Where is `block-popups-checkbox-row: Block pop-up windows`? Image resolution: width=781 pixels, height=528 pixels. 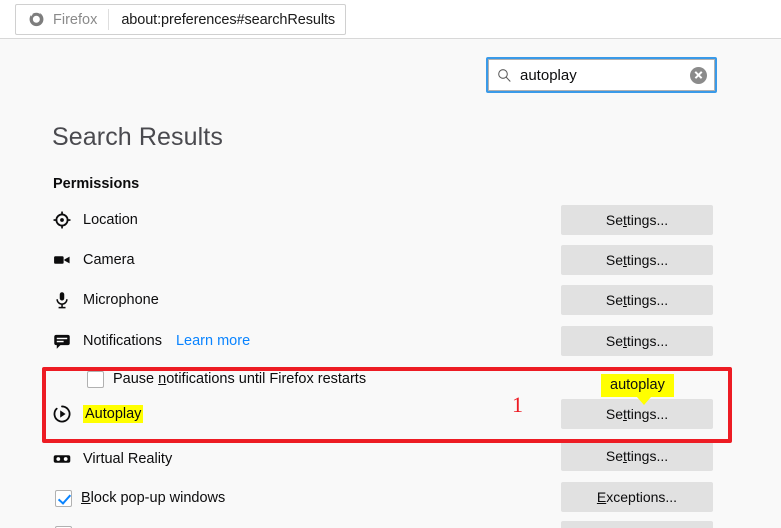 block-popups-checkbox-row: Block pop-up windows is located at coordinates (140, 498).